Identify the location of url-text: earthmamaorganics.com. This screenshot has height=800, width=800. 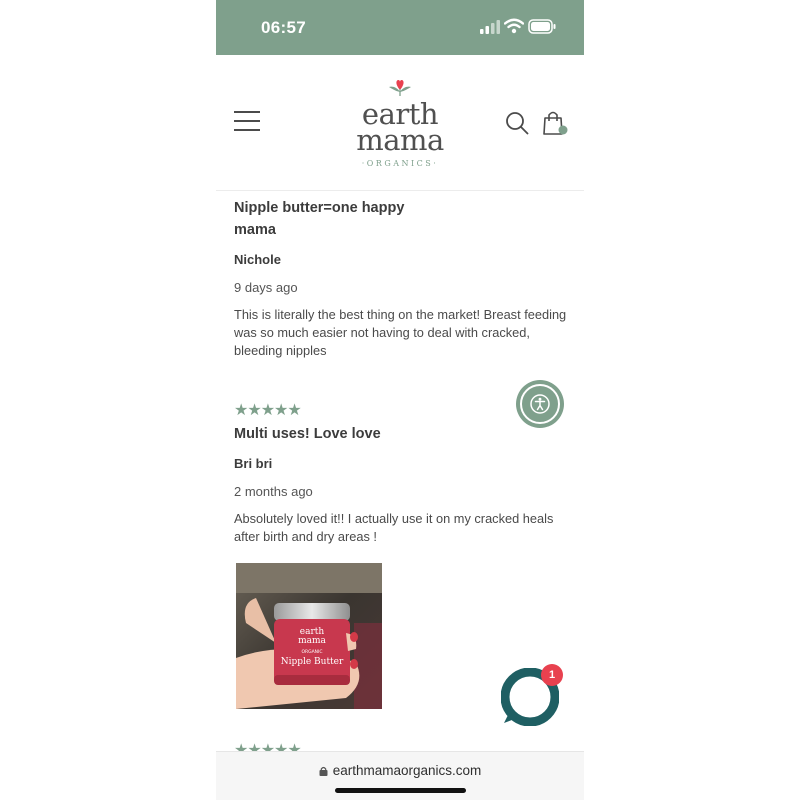
(407, 770).